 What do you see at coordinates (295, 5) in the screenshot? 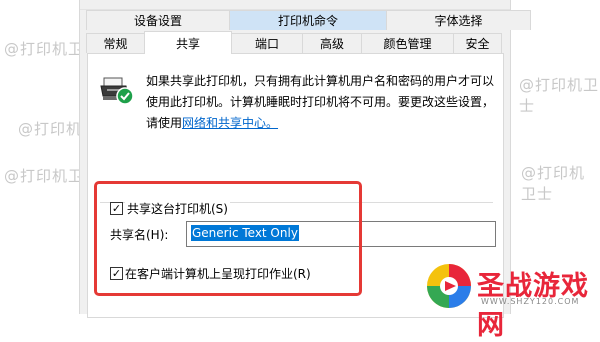
I see `top-strip` at bounding box center [295, 5].